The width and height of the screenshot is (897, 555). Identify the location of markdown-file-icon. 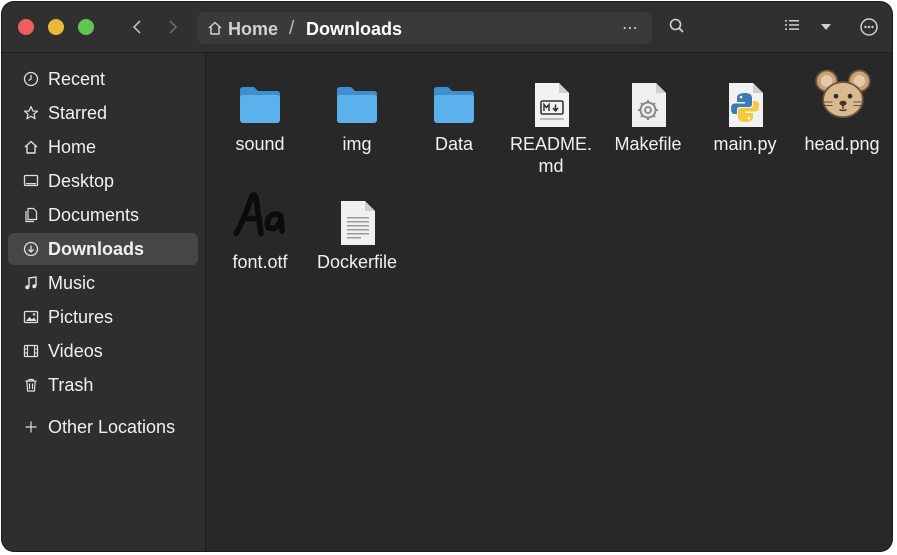
(552, 105).